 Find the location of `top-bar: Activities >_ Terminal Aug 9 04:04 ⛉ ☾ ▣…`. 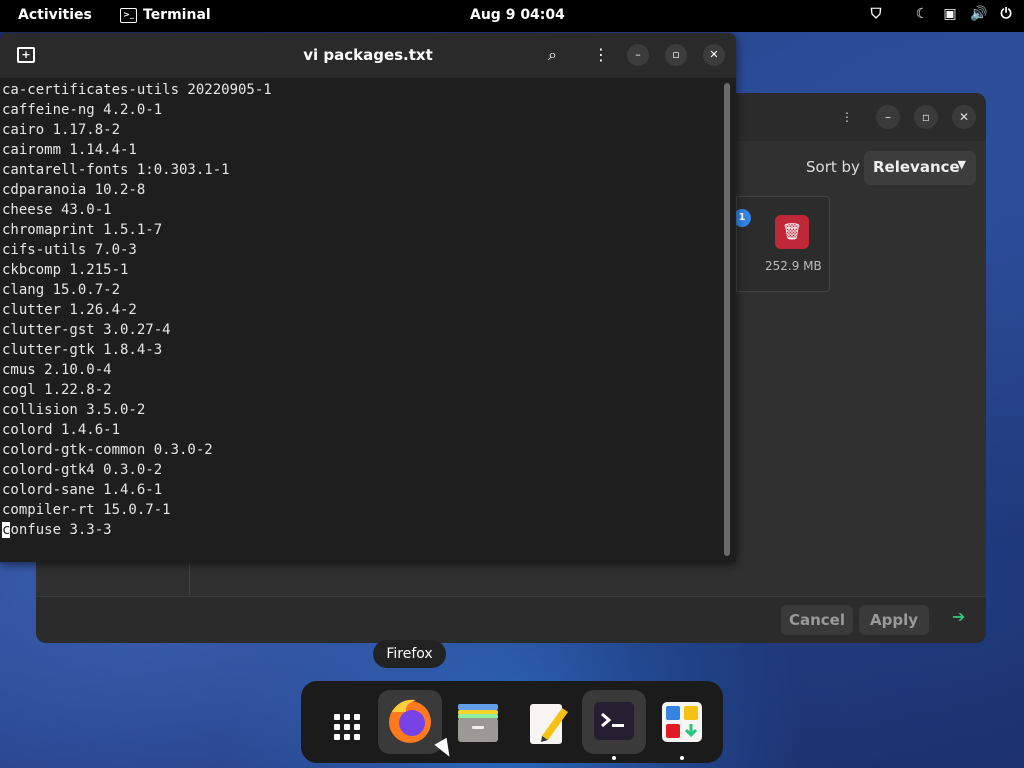

top-bar: Activities >_ Terminal Aug 9 04:04 ⛉ ☾ ▣… is located at coordinates (512, 16).